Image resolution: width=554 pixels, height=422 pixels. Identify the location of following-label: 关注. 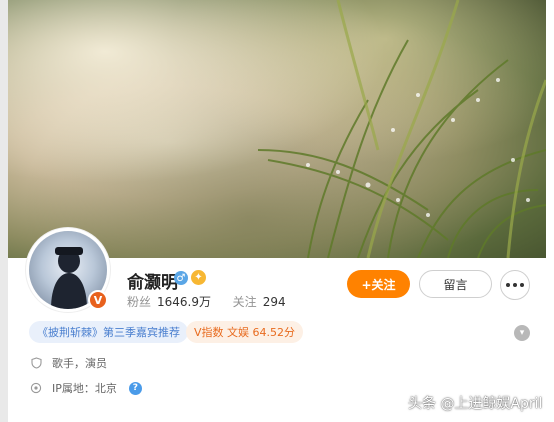
(244, 302).